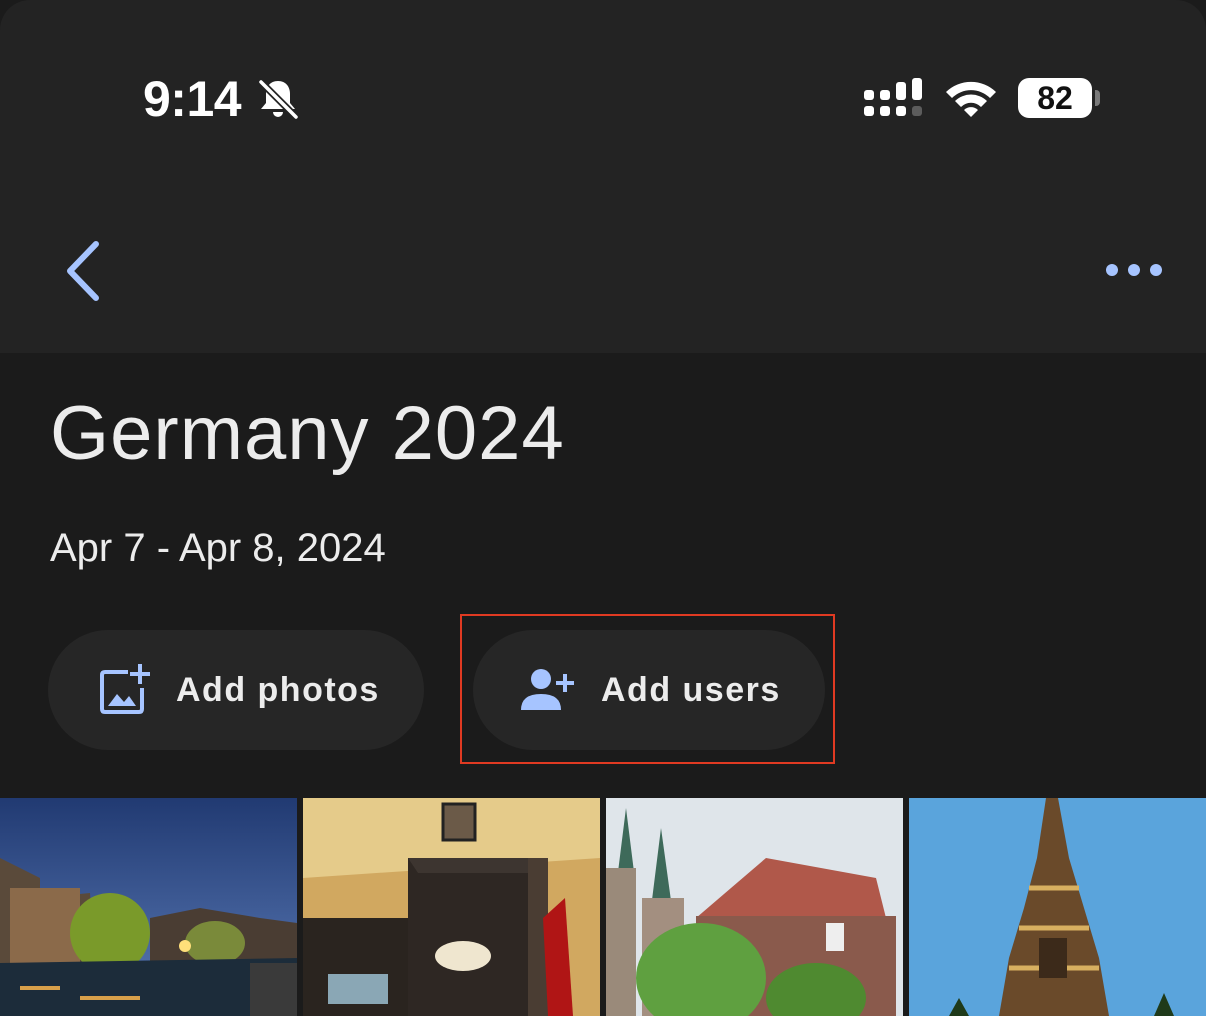 Image resolution: width=1206 pixels, height=1016 pixels. I want to click on back-button, so click(85, 271).